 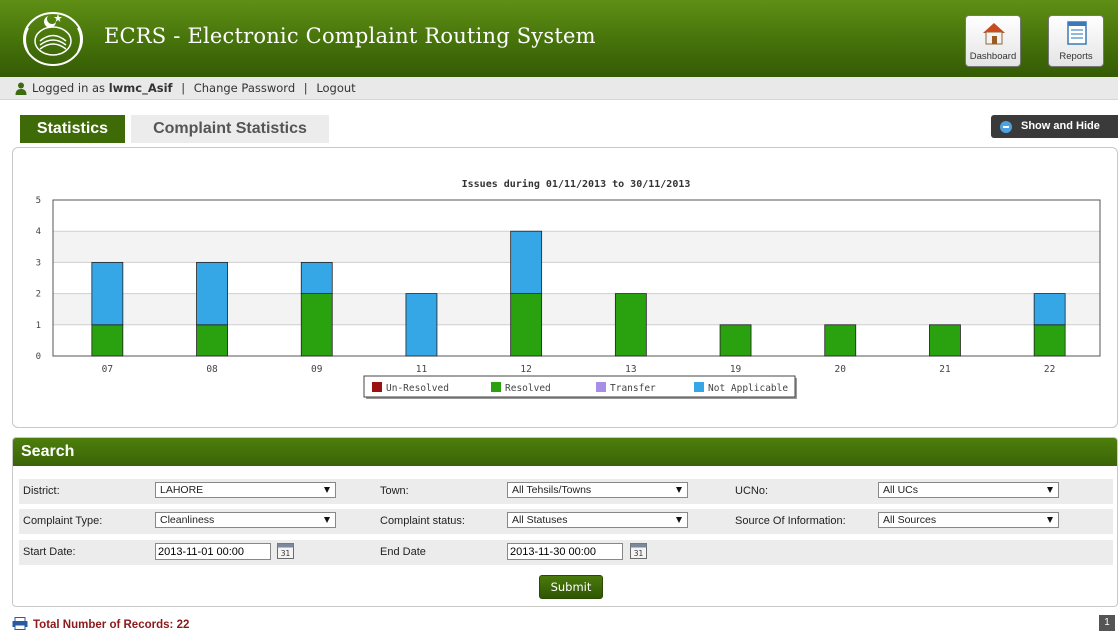 What do you see at coordinates (41, 491) in the screenshot?
I see `district-label: District:` at bounding box center [41, 491].